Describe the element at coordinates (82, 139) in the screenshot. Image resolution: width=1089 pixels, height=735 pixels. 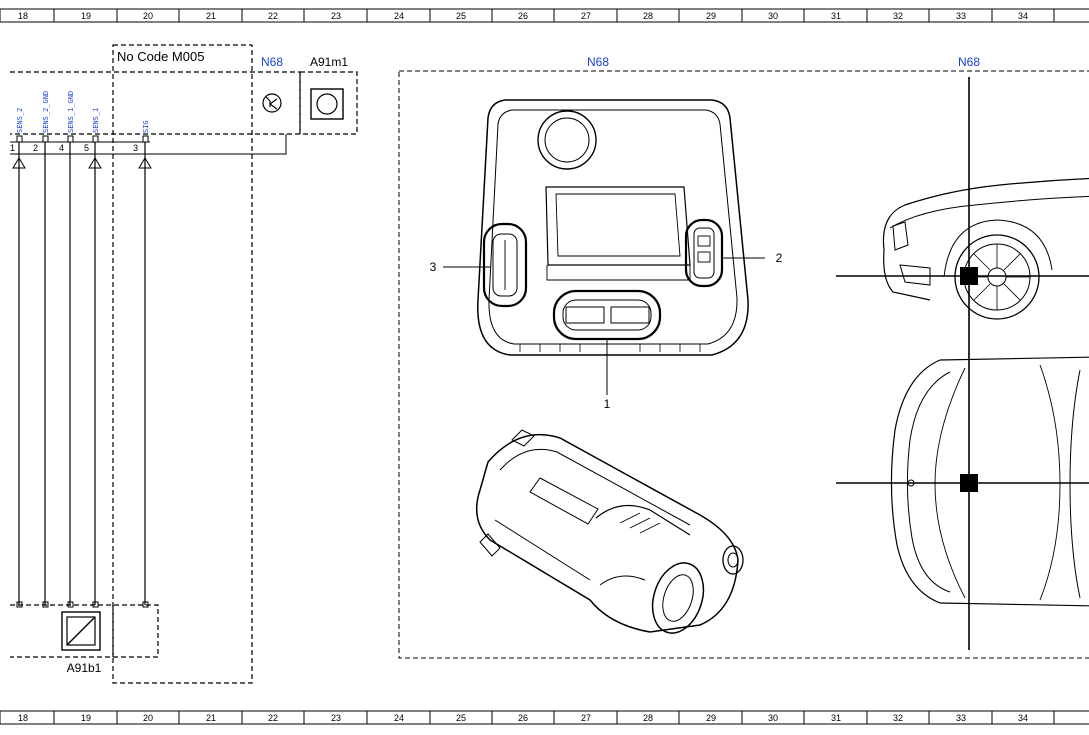
I see `pin-connectors` at that location.